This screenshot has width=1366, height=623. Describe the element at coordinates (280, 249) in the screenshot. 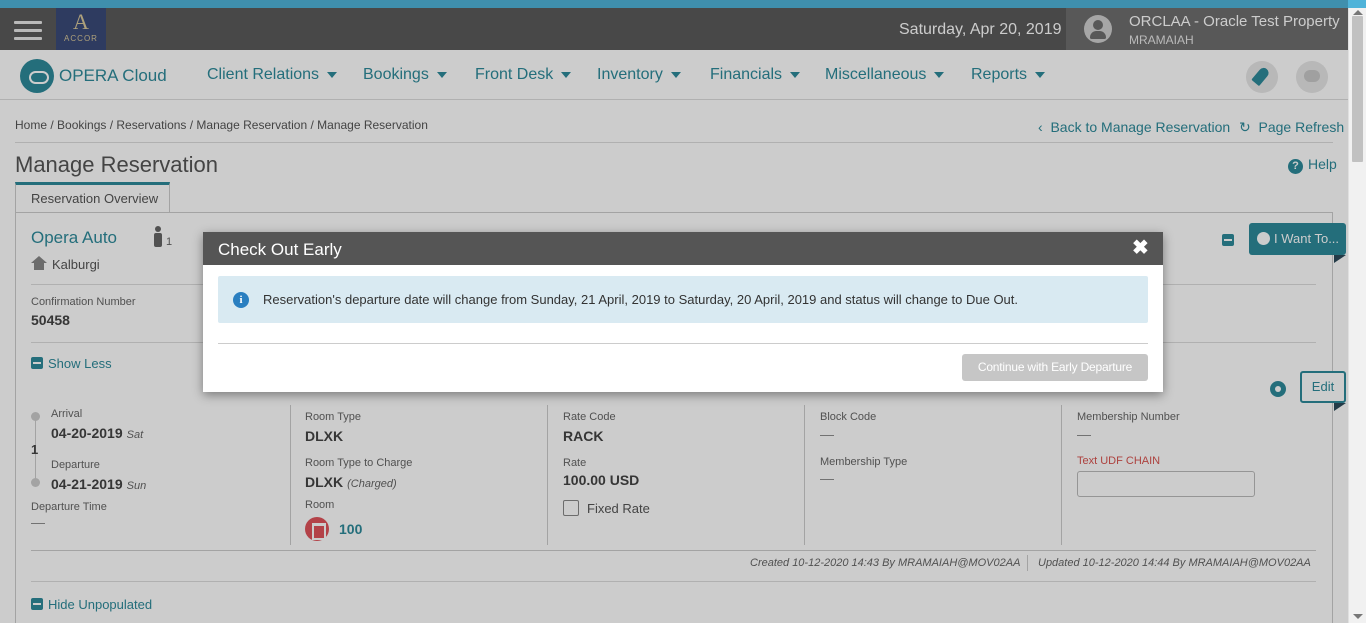

I see `dialog-title: Check Out Early` at that location.